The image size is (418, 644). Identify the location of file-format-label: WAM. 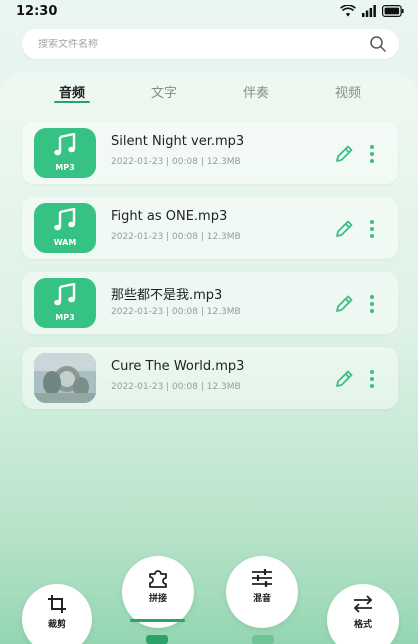
(65, 242).